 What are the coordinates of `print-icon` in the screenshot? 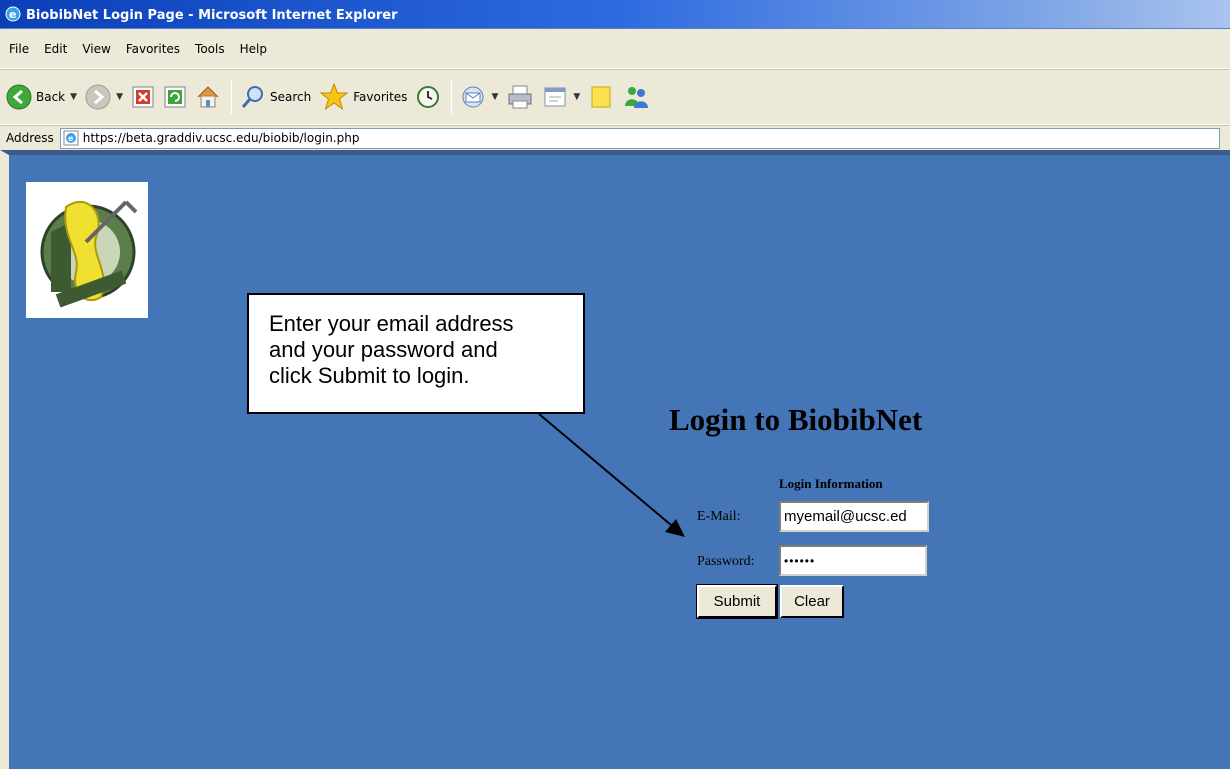 It's located at (520, 97).